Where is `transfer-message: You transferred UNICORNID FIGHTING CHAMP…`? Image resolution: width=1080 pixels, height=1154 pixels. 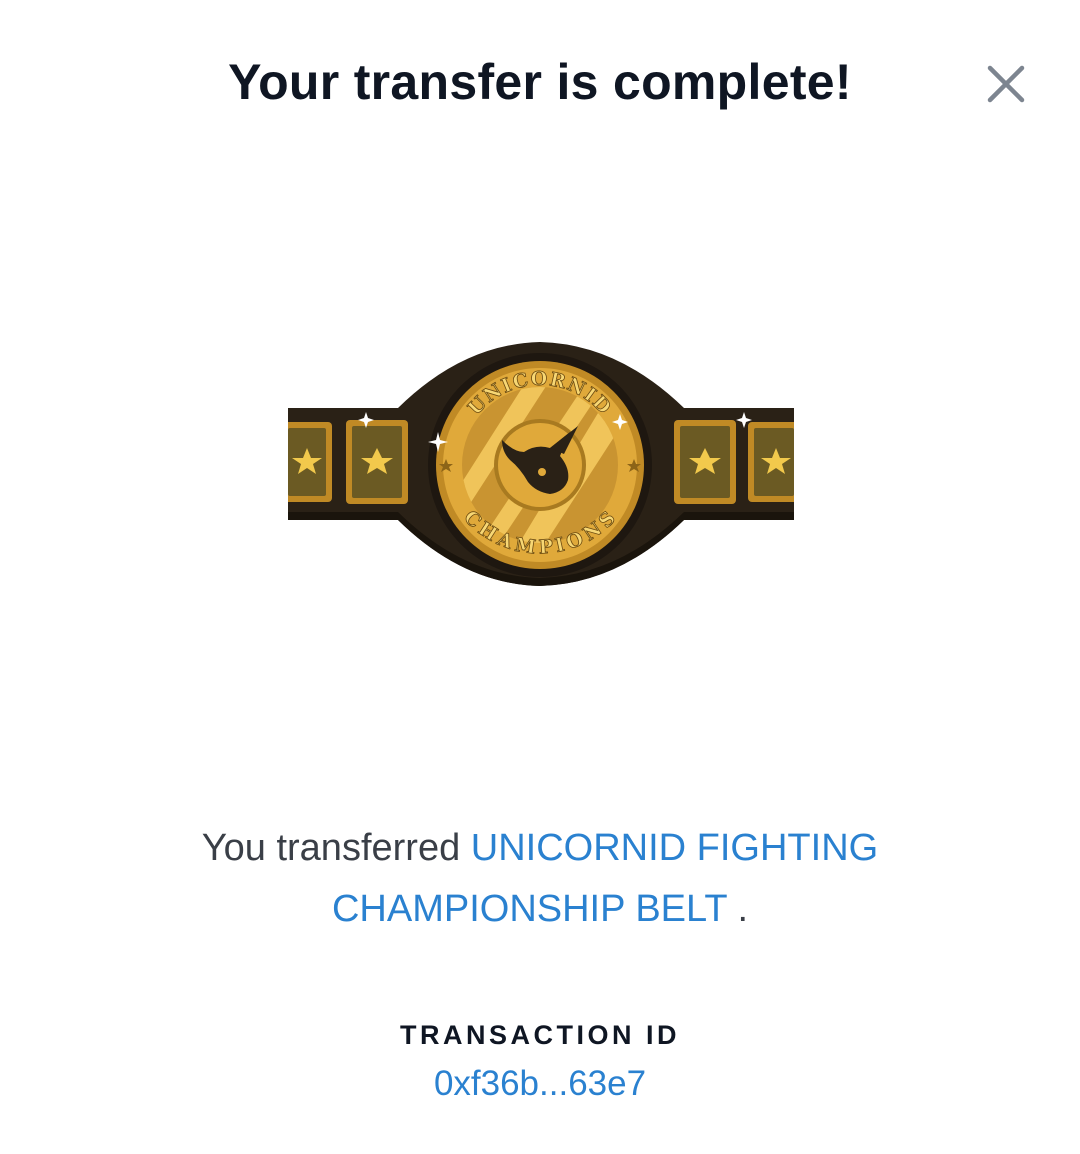 transfer-message: You transferred UNICORNID FIGHTING CHAMP… is located at coordinates (540, 879).